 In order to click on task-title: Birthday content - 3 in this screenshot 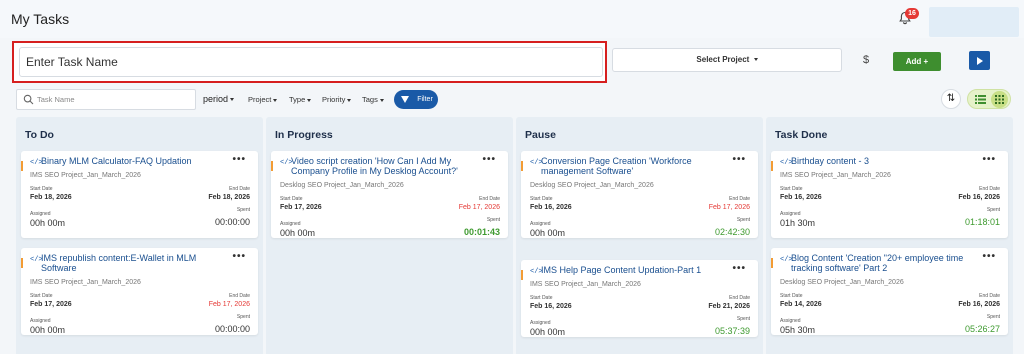, I will do `click(884, 161)`.